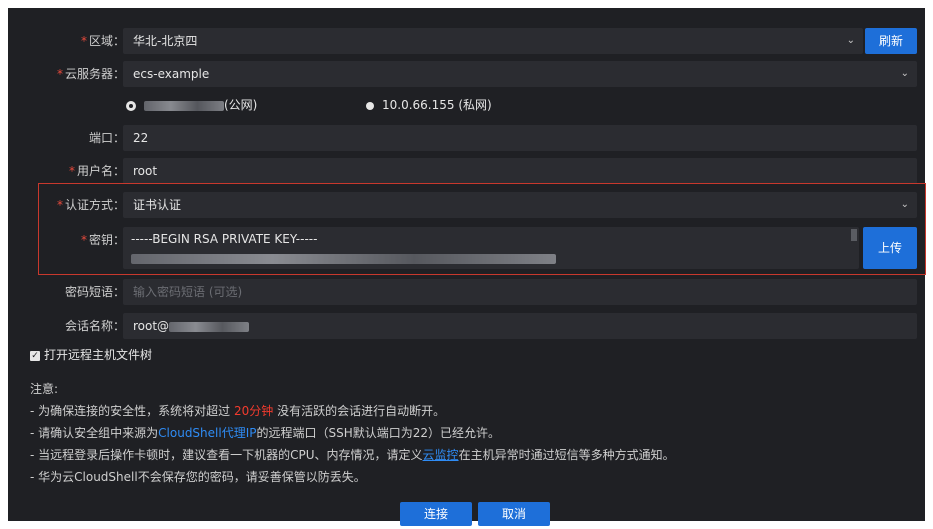 Image resolution: width=933 pixels, height=529 pixels. What do you see at coordinates (102, 41) in the screenshot?
I see `region-label: * 区域：` at bounding box center [102, 41].